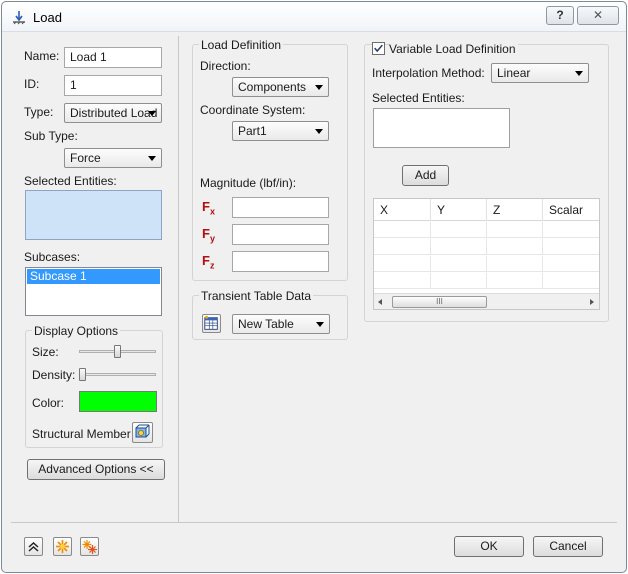 The height and width of the screenshot is (574, 628). Describe the element at coordinates (248, 183) in the screenshot. I see `magnitude-label: Magnitude (lbf/in):` at that location.